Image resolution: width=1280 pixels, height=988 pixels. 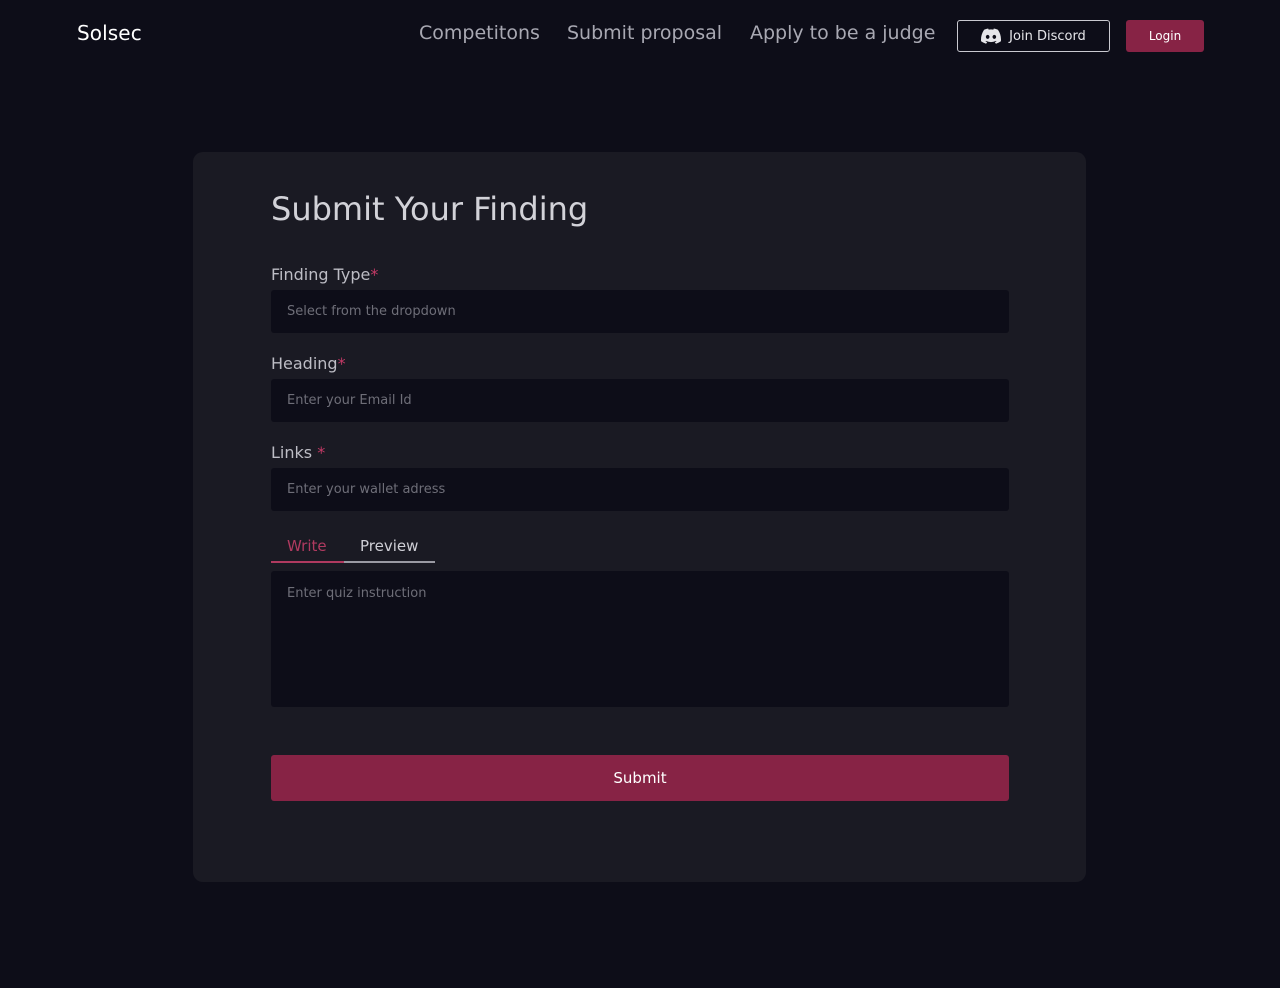 I want to click on heading-label-text: Heading, so click(x=304, y=363).